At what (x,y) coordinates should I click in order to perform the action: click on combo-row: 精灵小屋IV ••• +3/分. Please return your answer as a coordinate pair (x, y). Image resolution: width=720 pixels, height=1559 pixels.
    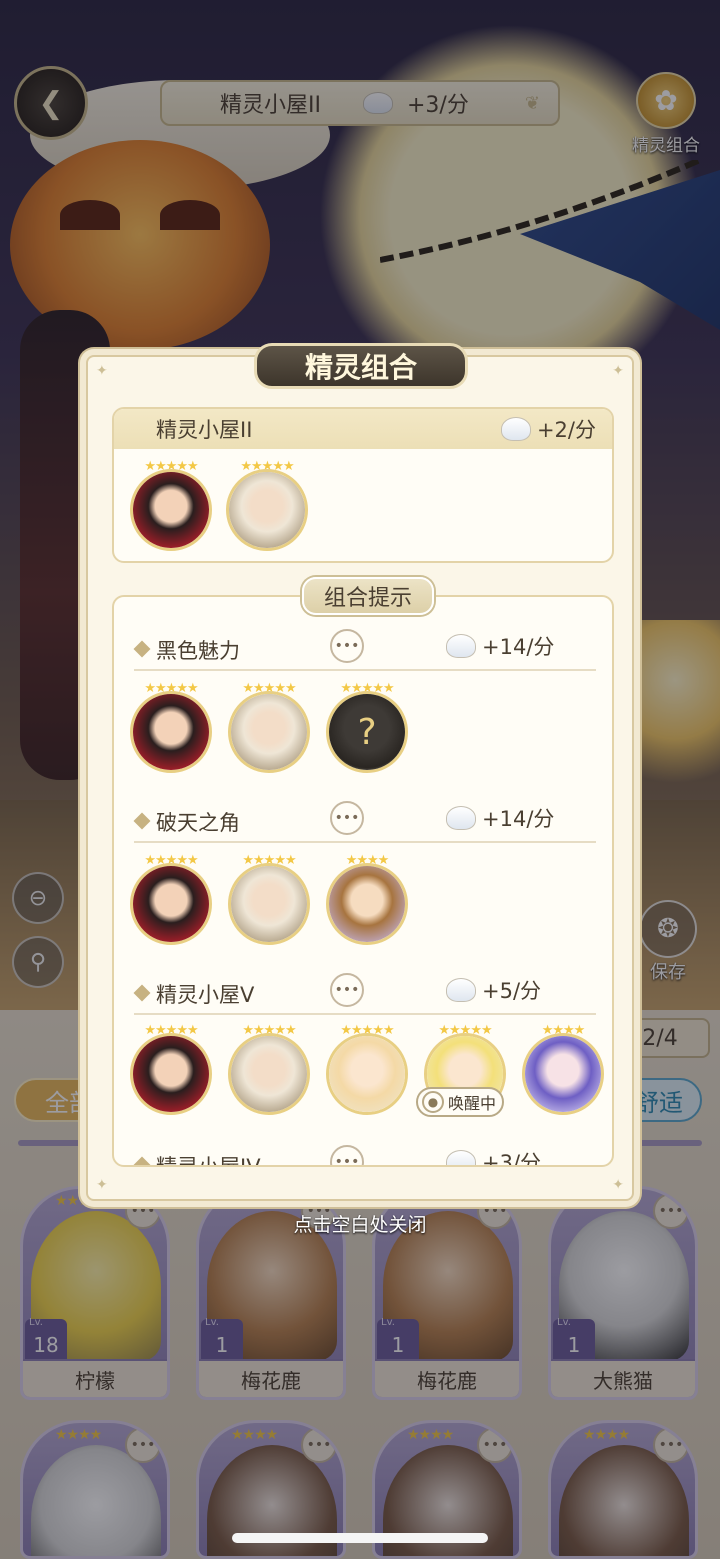
    Looking at the image, I should click on (363, 1155).